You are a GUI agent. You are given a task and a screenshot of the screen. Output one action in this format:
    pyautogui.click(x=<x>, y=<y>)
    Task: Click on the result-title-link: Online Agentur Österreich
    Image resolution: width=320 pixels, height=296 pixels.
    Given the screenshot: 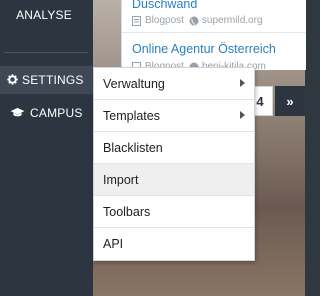 What is the action you would take?
    pyautogui.click(x=204, y=49)
    